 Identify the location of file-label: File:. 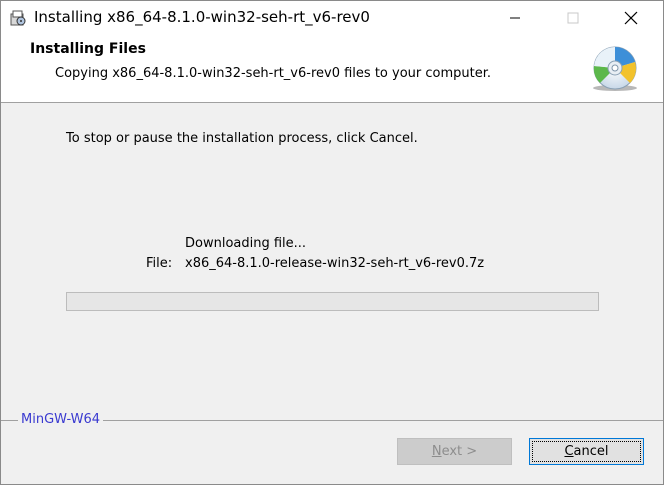
(159, 263).